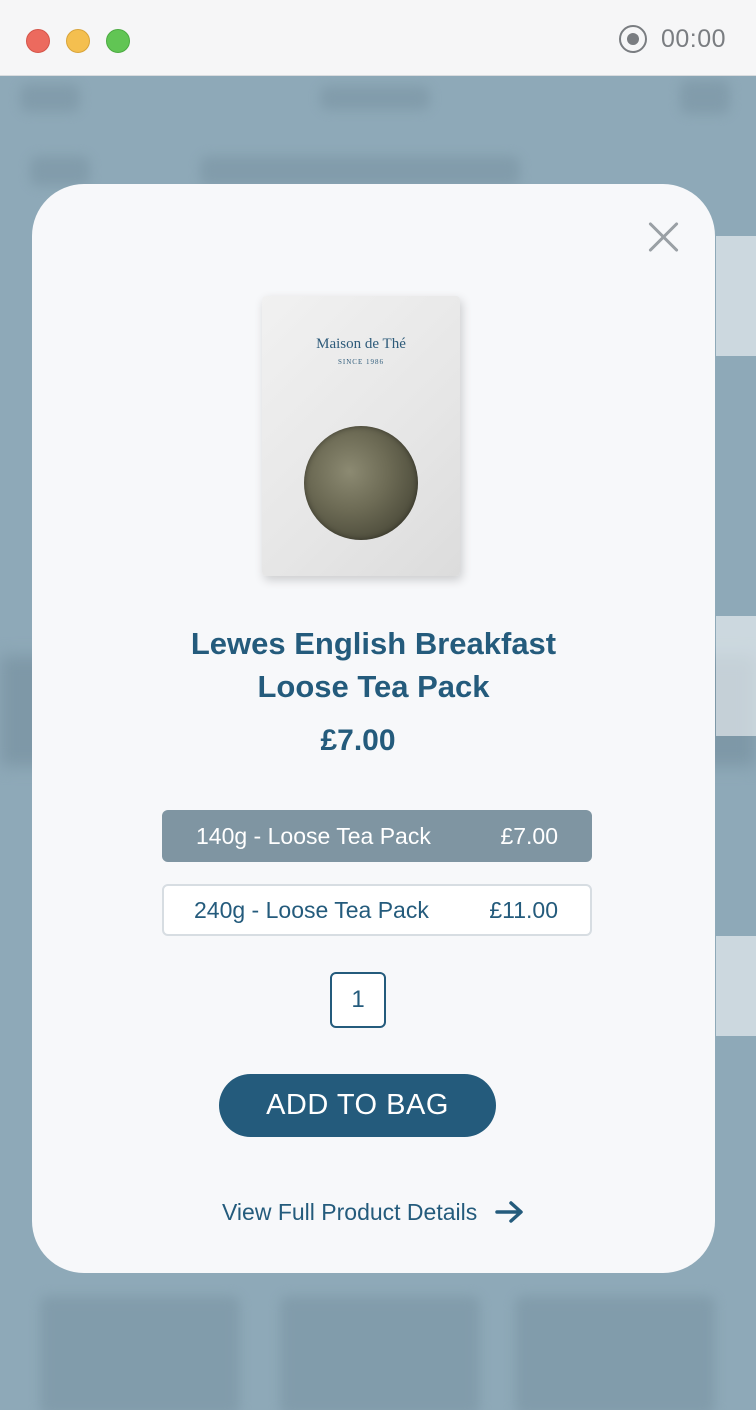 The height and width of the screenshot is (1410, 756). Describe the element at coordinates (529, 835) in the screenshot. I see `variant-price: £7.00` at that location.